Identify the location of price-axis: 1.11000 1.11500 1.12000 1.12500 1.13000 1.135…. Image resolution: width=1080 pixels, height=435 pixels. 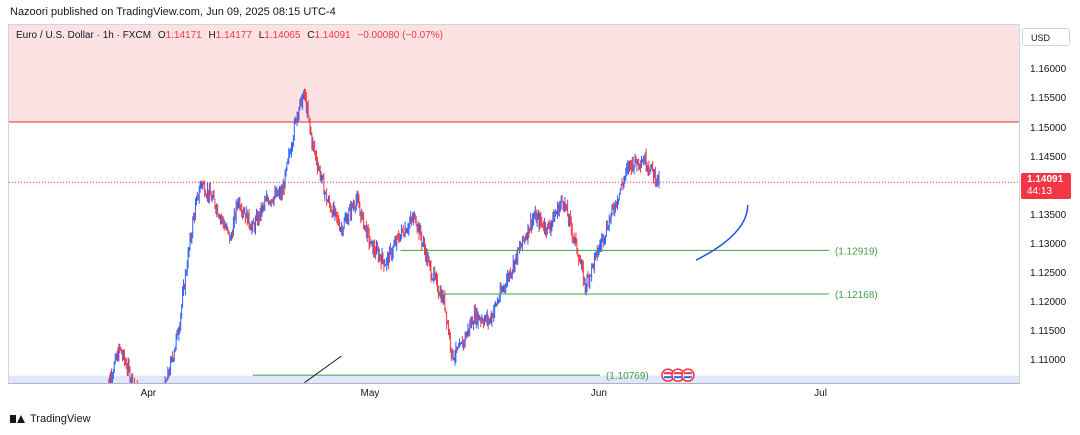
(1050, 204).